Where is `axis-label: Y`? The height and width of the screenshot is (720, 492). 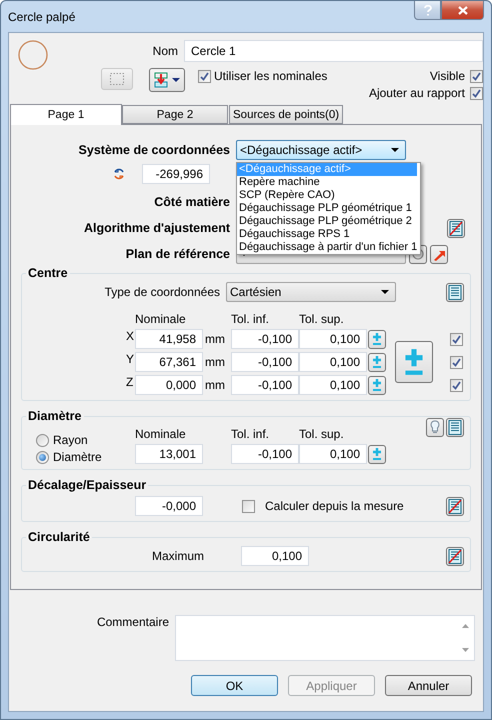 axis-label: Y is located at coordinates (130, 359).